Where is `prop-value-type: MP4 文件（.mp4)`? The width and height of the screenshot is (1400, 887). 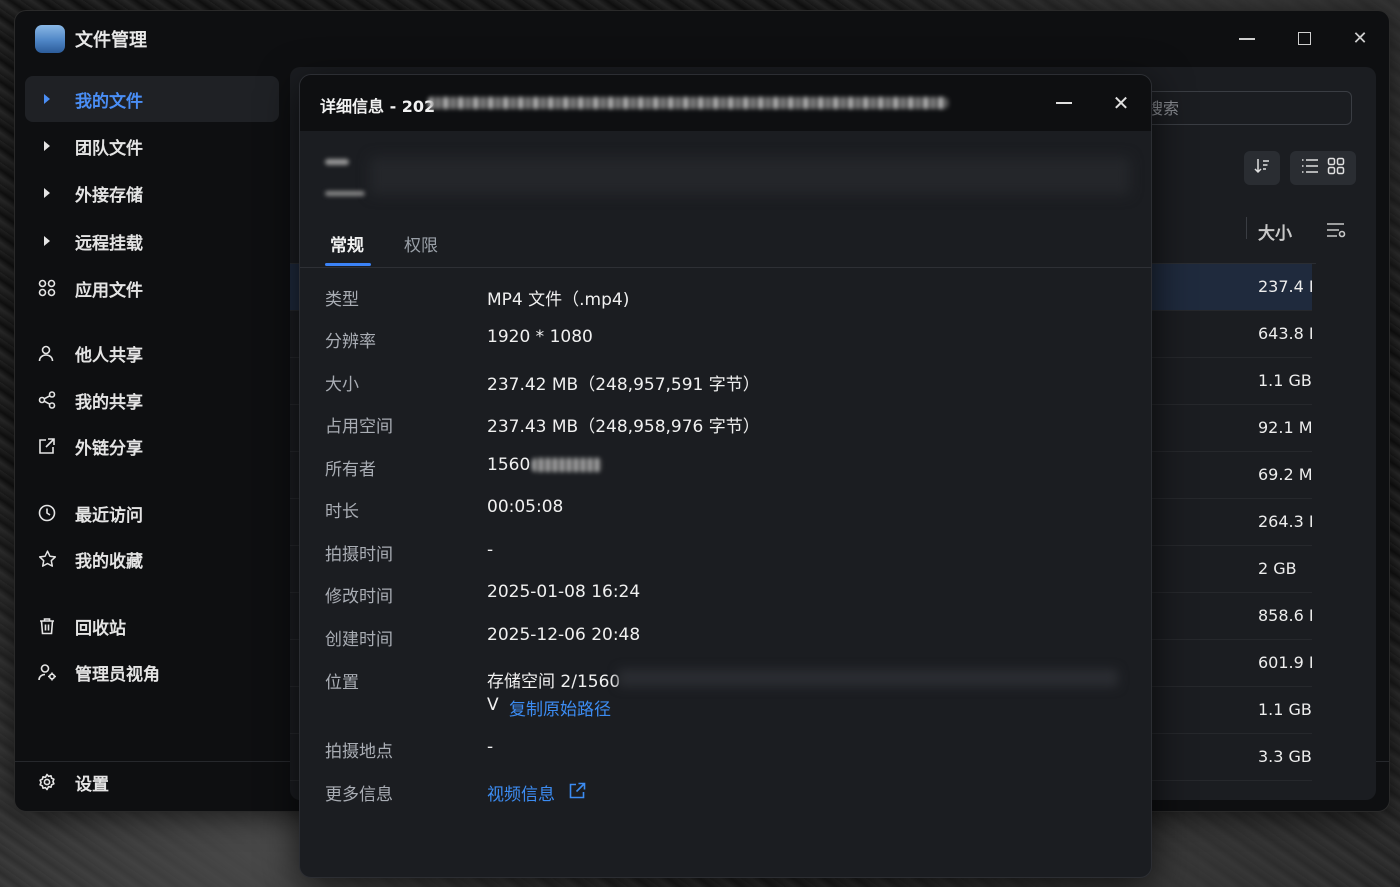
prop-value-type: MP4 文件（.mp4) is located at coordinates (558, 300).